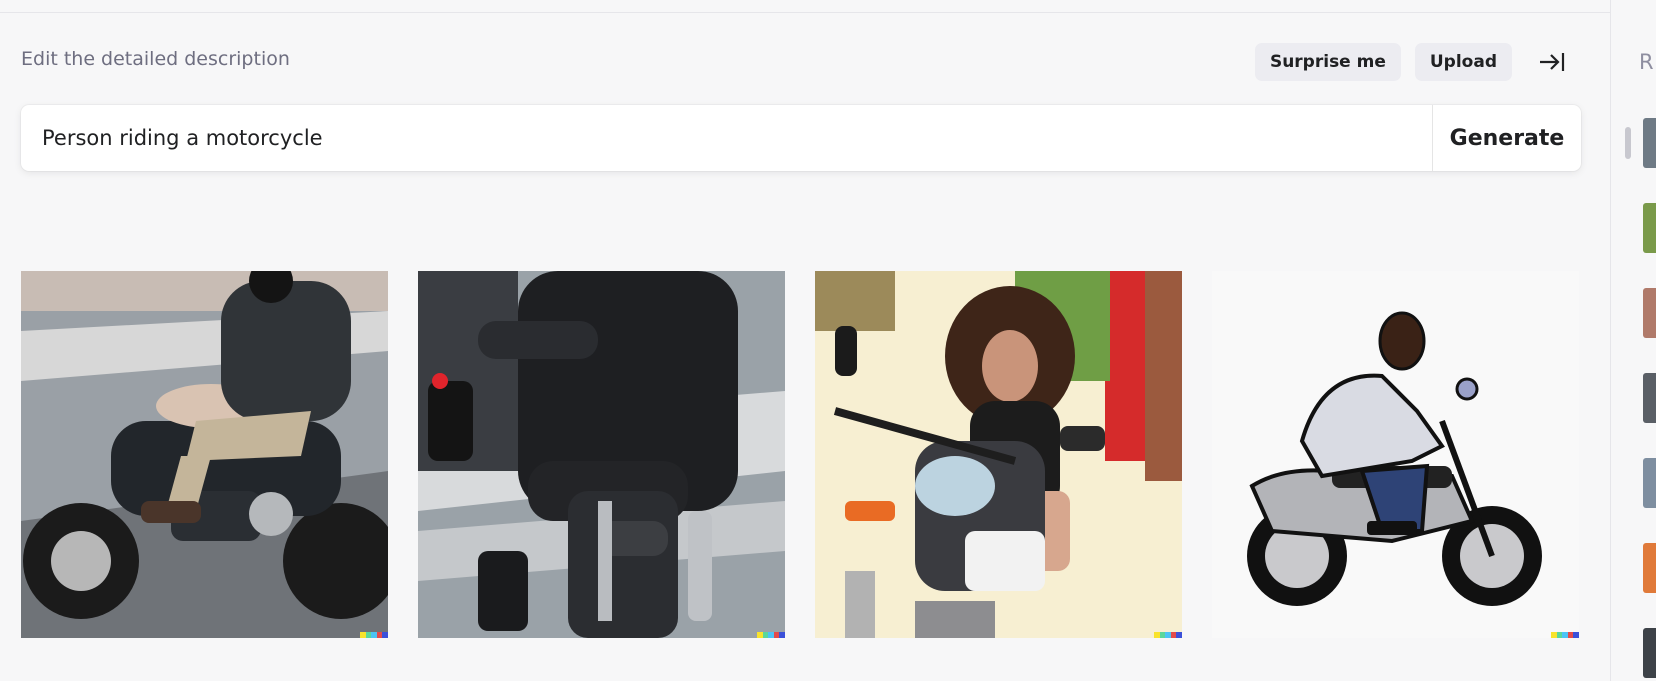 The width and height of the screenshot is (1656, 681). Describe the element at coordinates (805, 12) in the screenshot. I see `top-divider` at that location.